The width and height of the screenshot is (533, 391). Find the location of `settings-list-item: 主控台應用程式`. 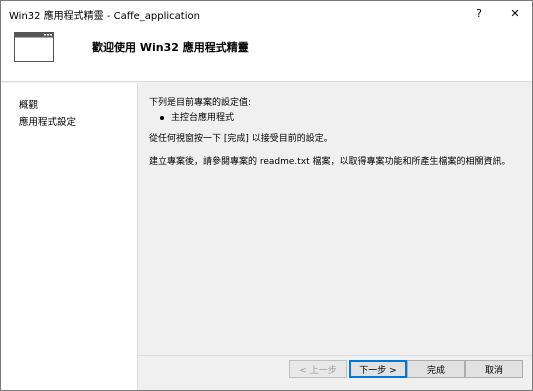

settings-list-item: 主控台應用程式 is located at coordinates (197, 116).